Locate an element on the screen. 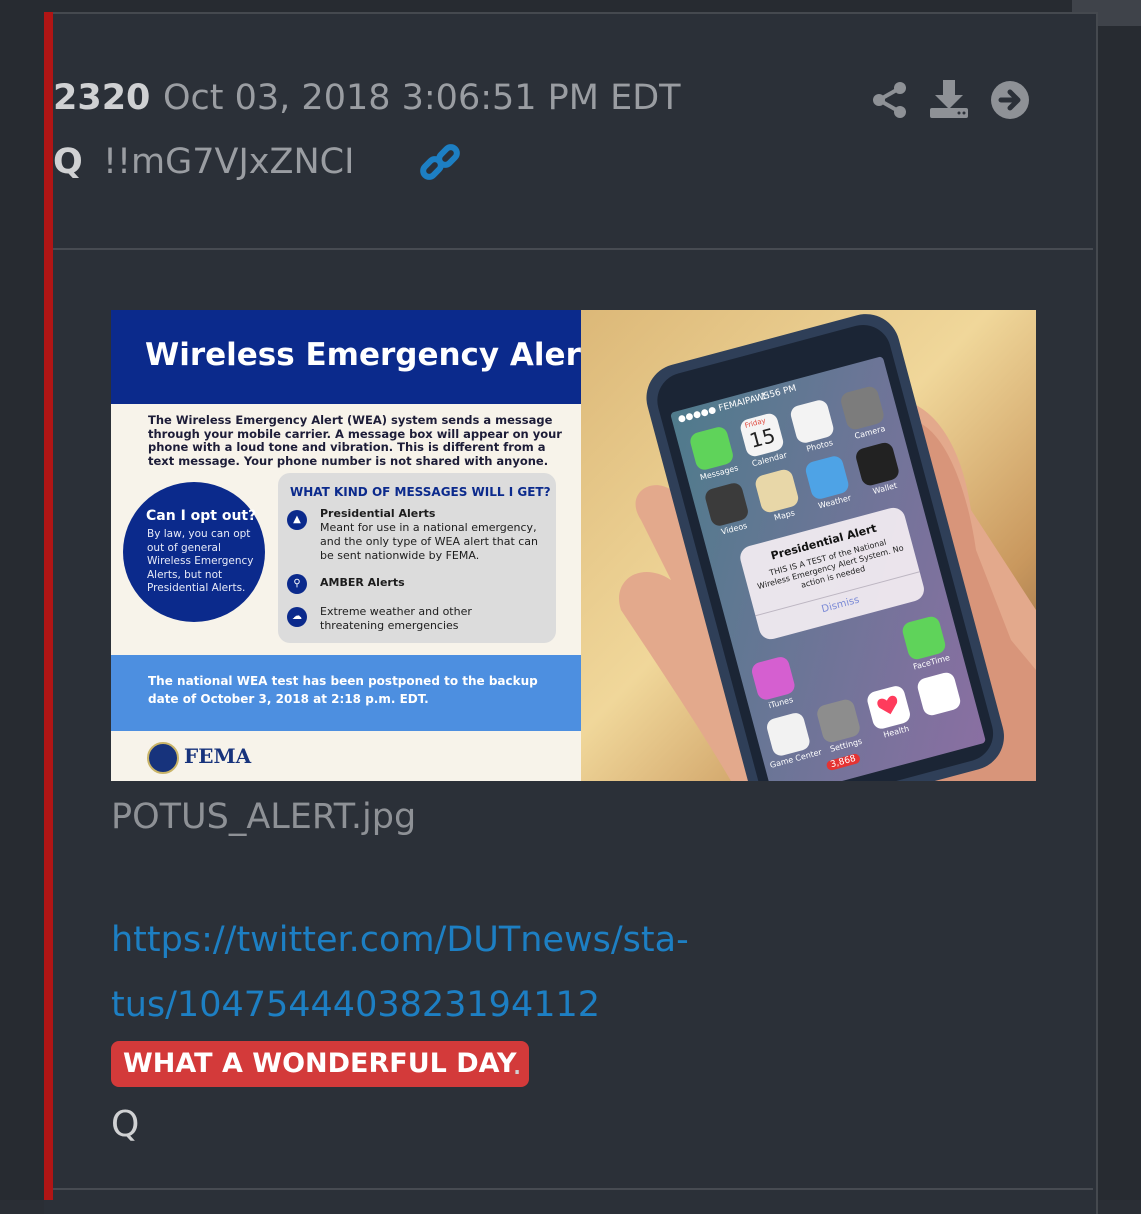  author-tripcode: !!mG7VJxZNCI is located at coordinates (229, 162).